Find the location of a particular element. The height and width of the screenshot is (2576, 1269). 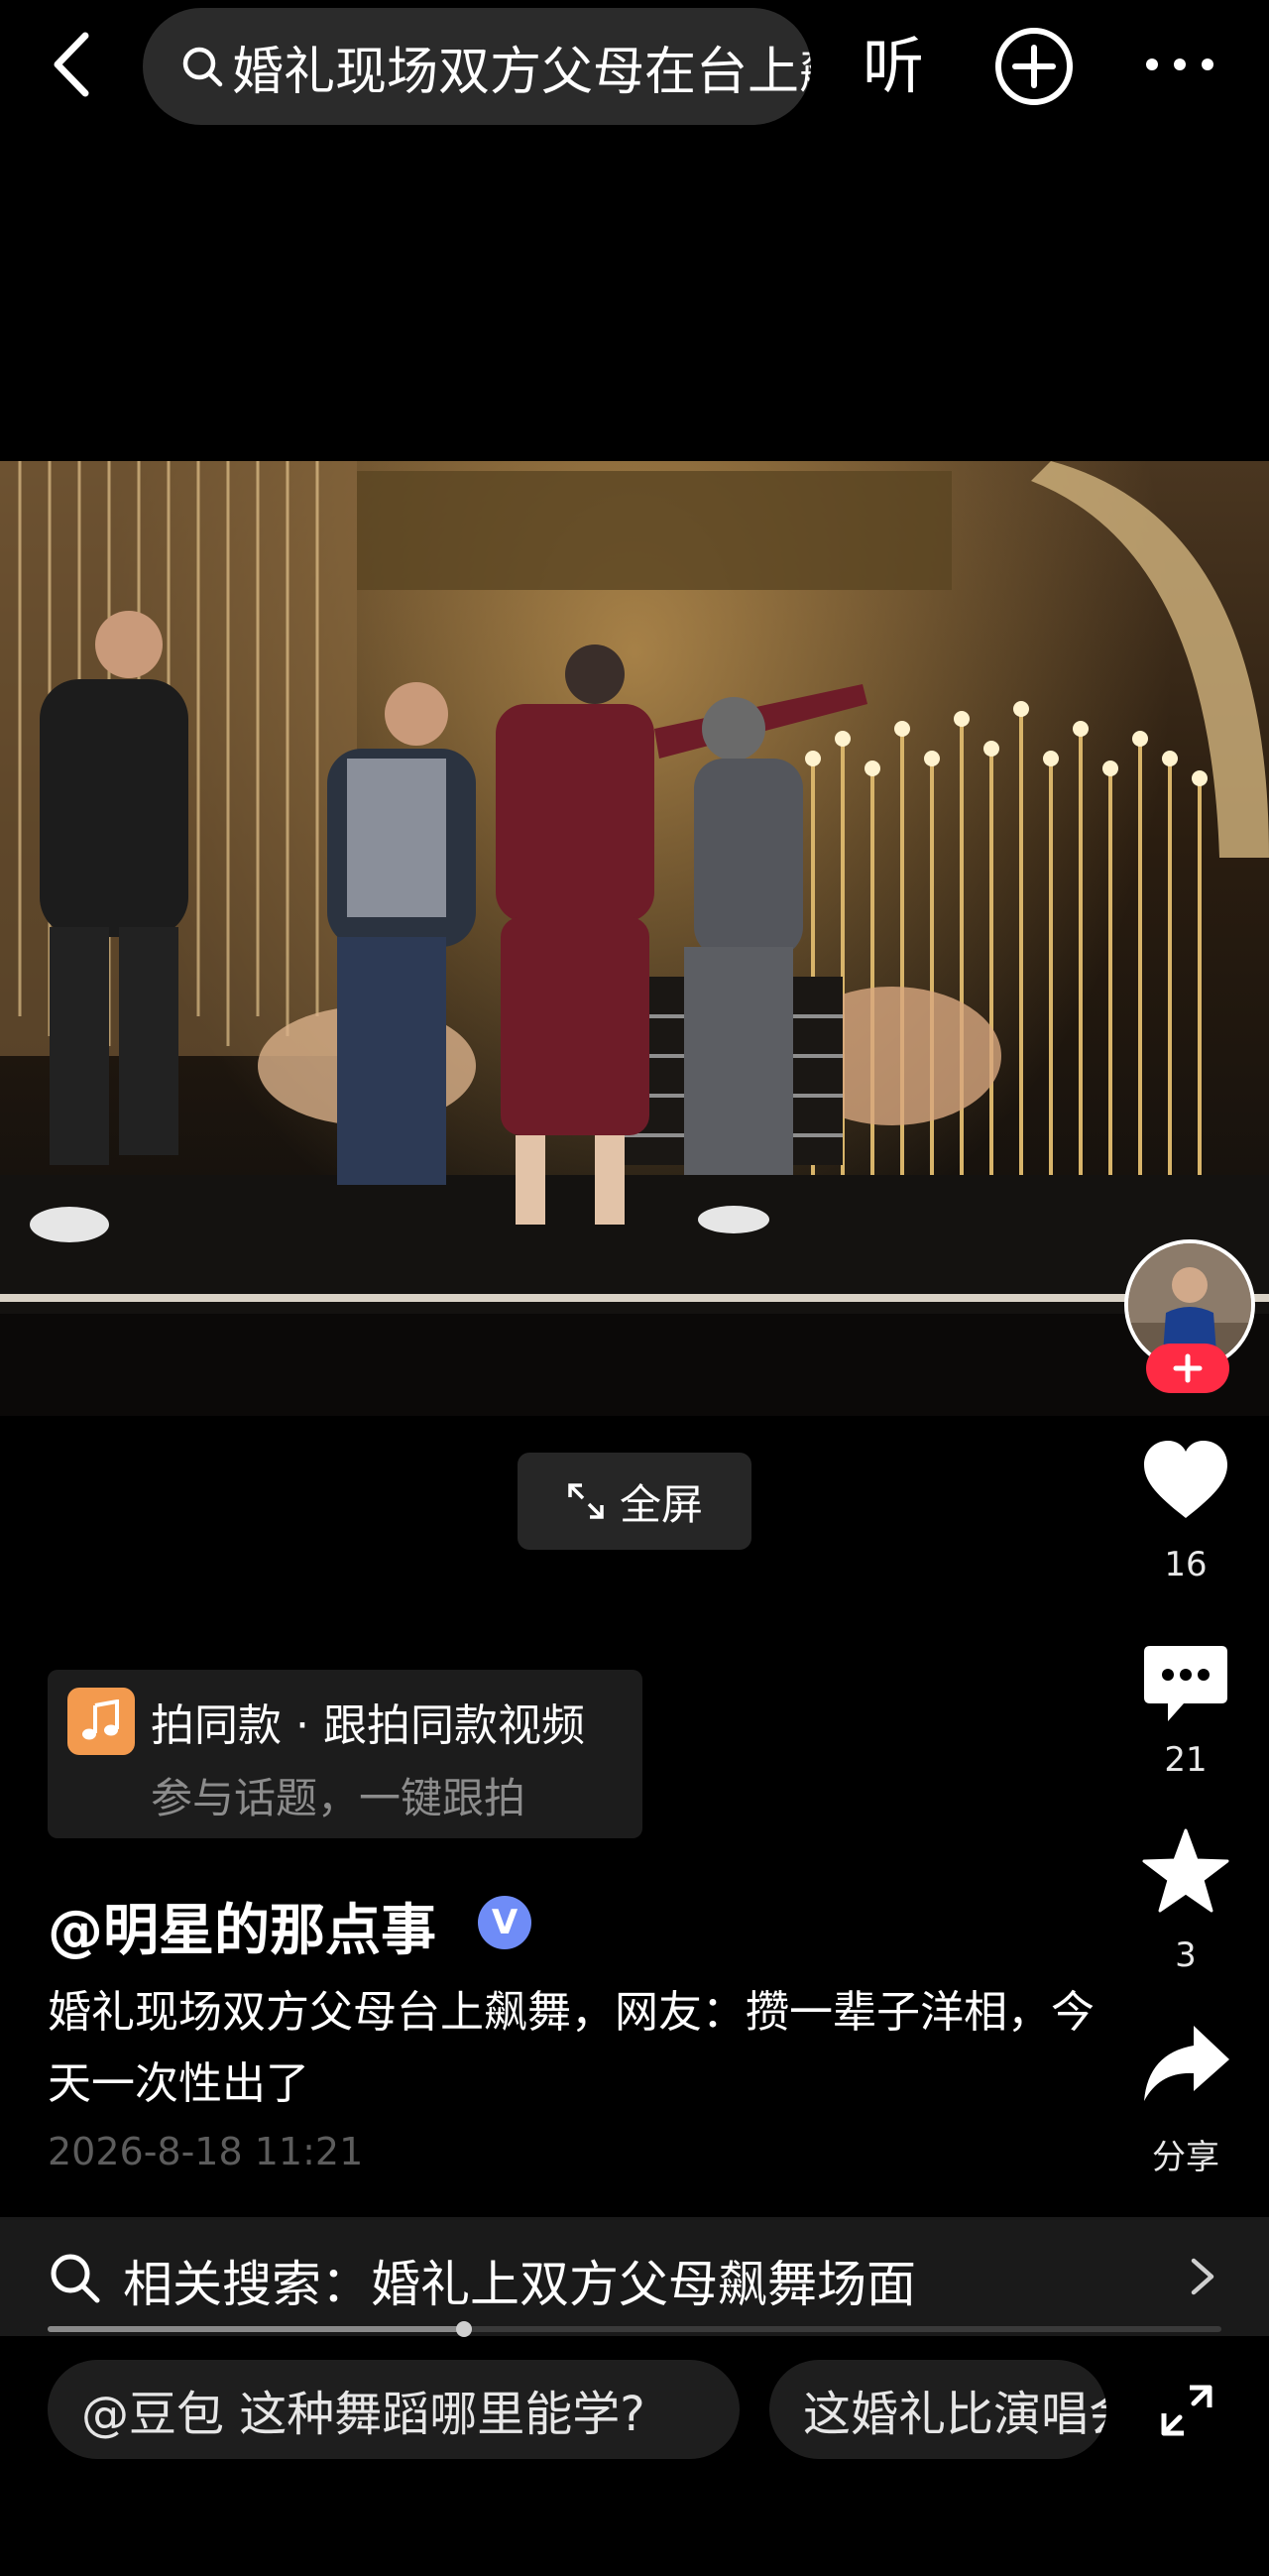

same-style-title: 拍同款 · 跟拍同款视频 is located at coordinates (368, 1726).